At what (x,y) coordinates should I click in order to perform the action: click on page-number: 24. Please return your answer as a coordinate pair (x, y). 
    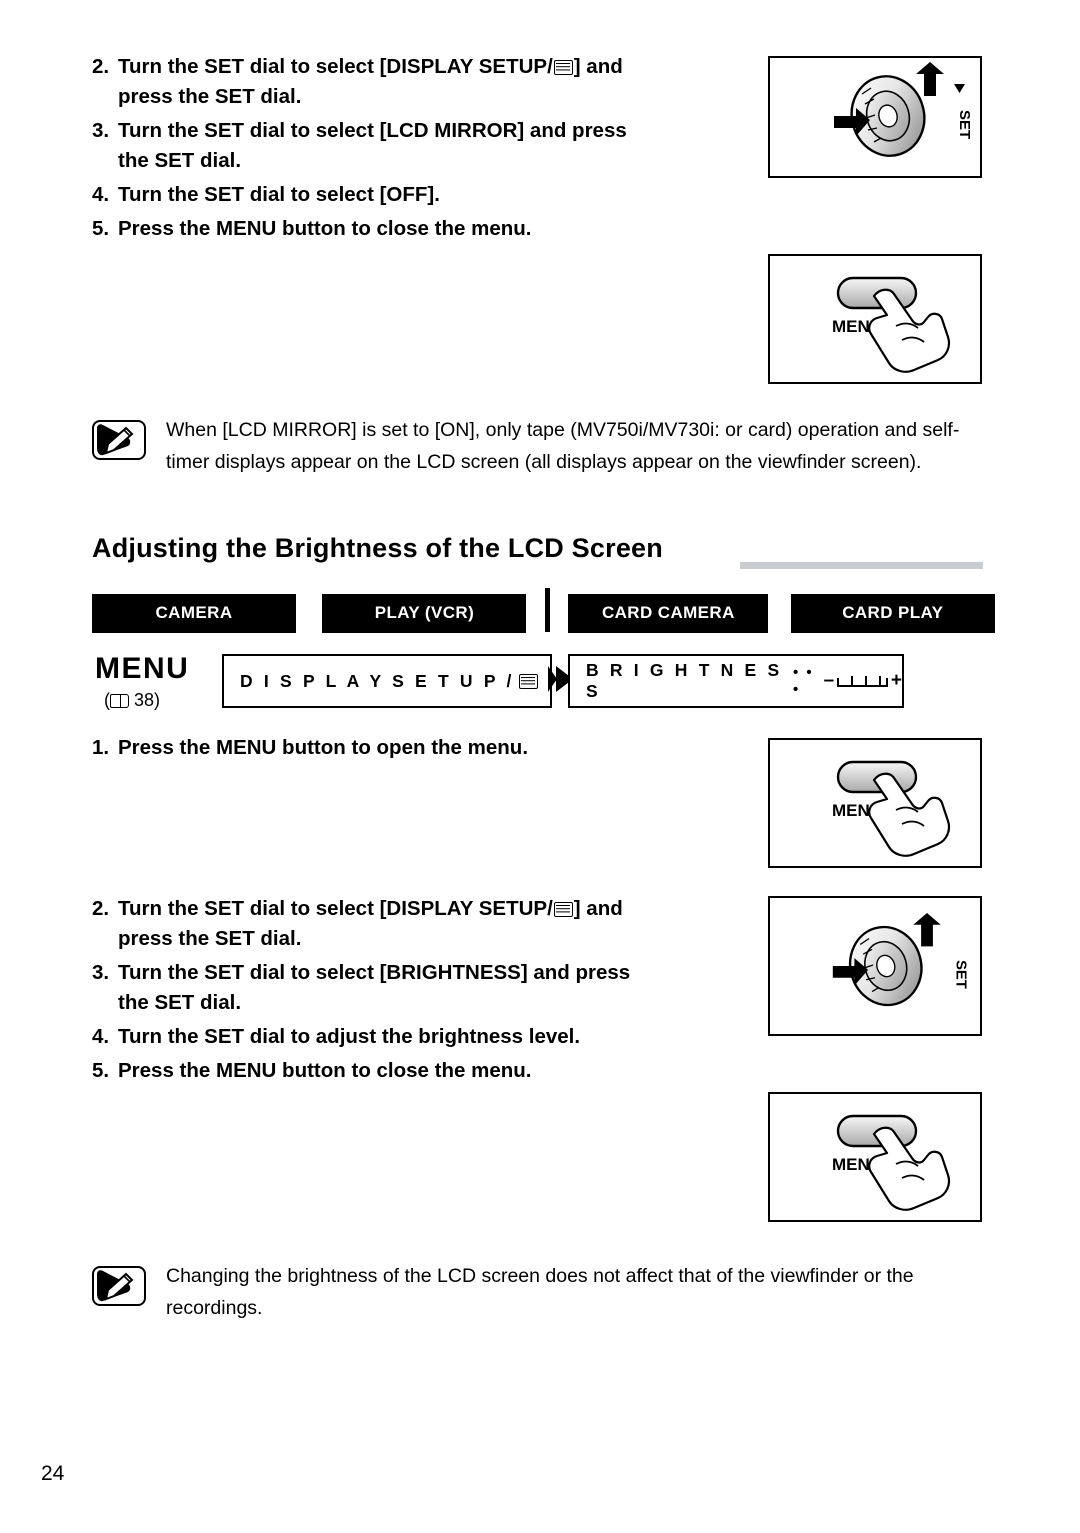
    Looking at the image, I should click on (53, 1473).